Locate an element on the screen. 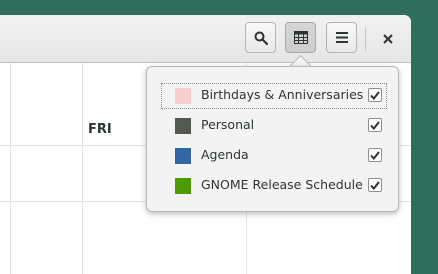 This screenshot has height=274, width=438. close-icon is located at coordinates (388, 39).